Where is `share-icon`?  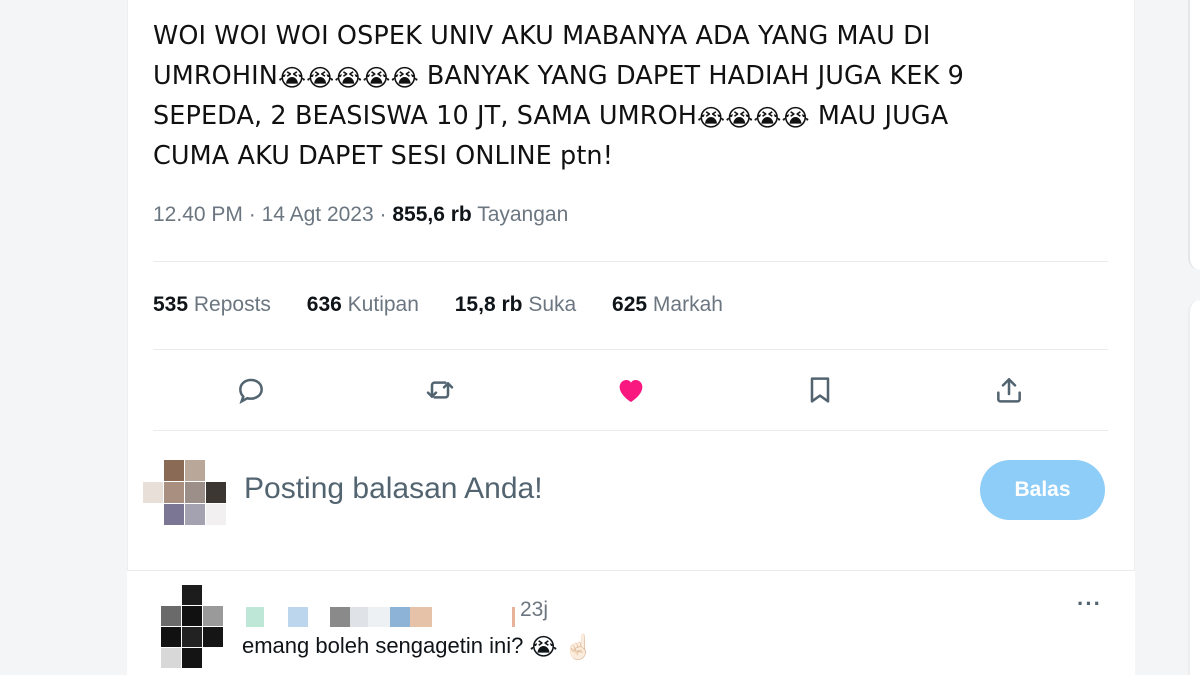 share-icon is located at coordinates (1009, 390).